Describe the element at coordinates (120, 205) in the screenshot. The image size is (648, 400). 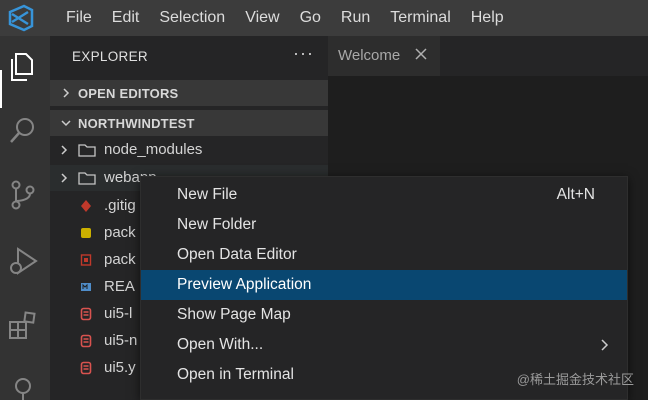
I see `tree-item-label: .gitig` at that location.